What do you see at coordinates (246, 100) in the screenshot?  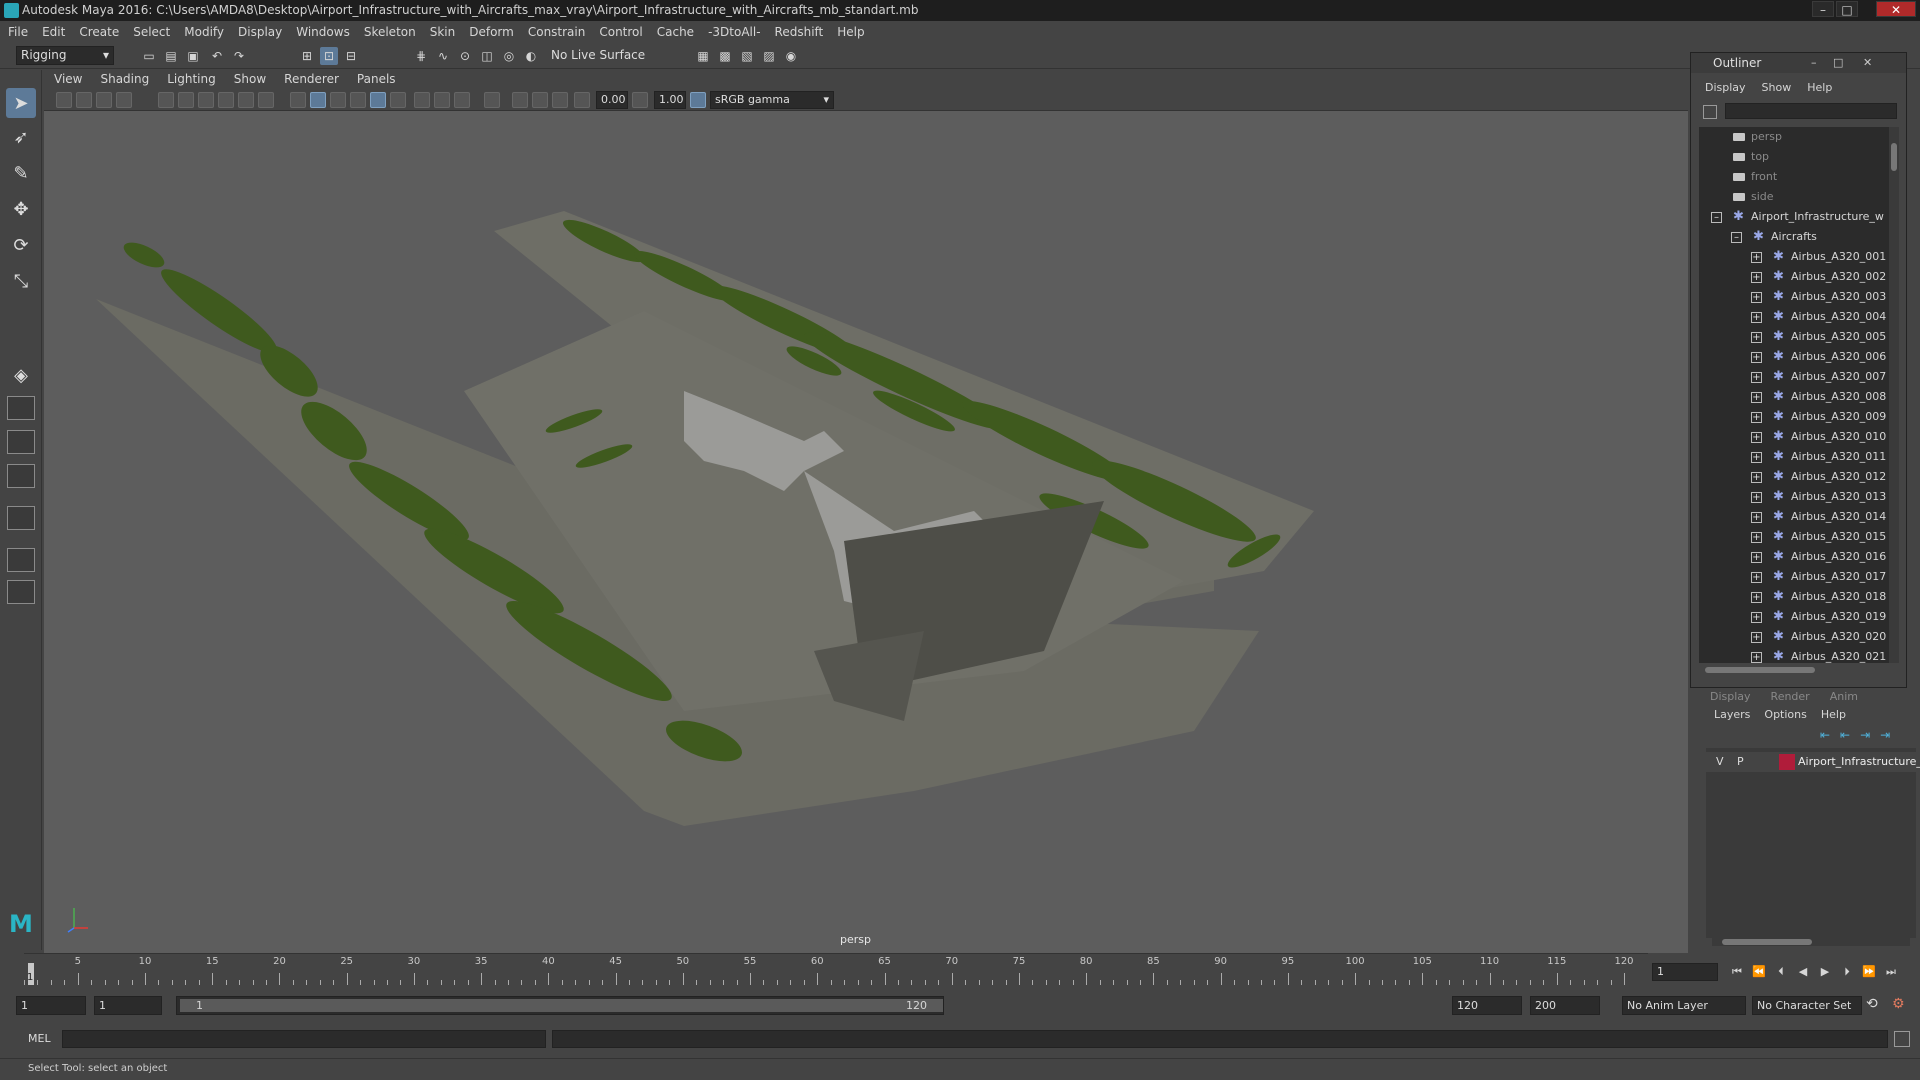 I see `field-chart-icon` at bounding box center [246, 100].